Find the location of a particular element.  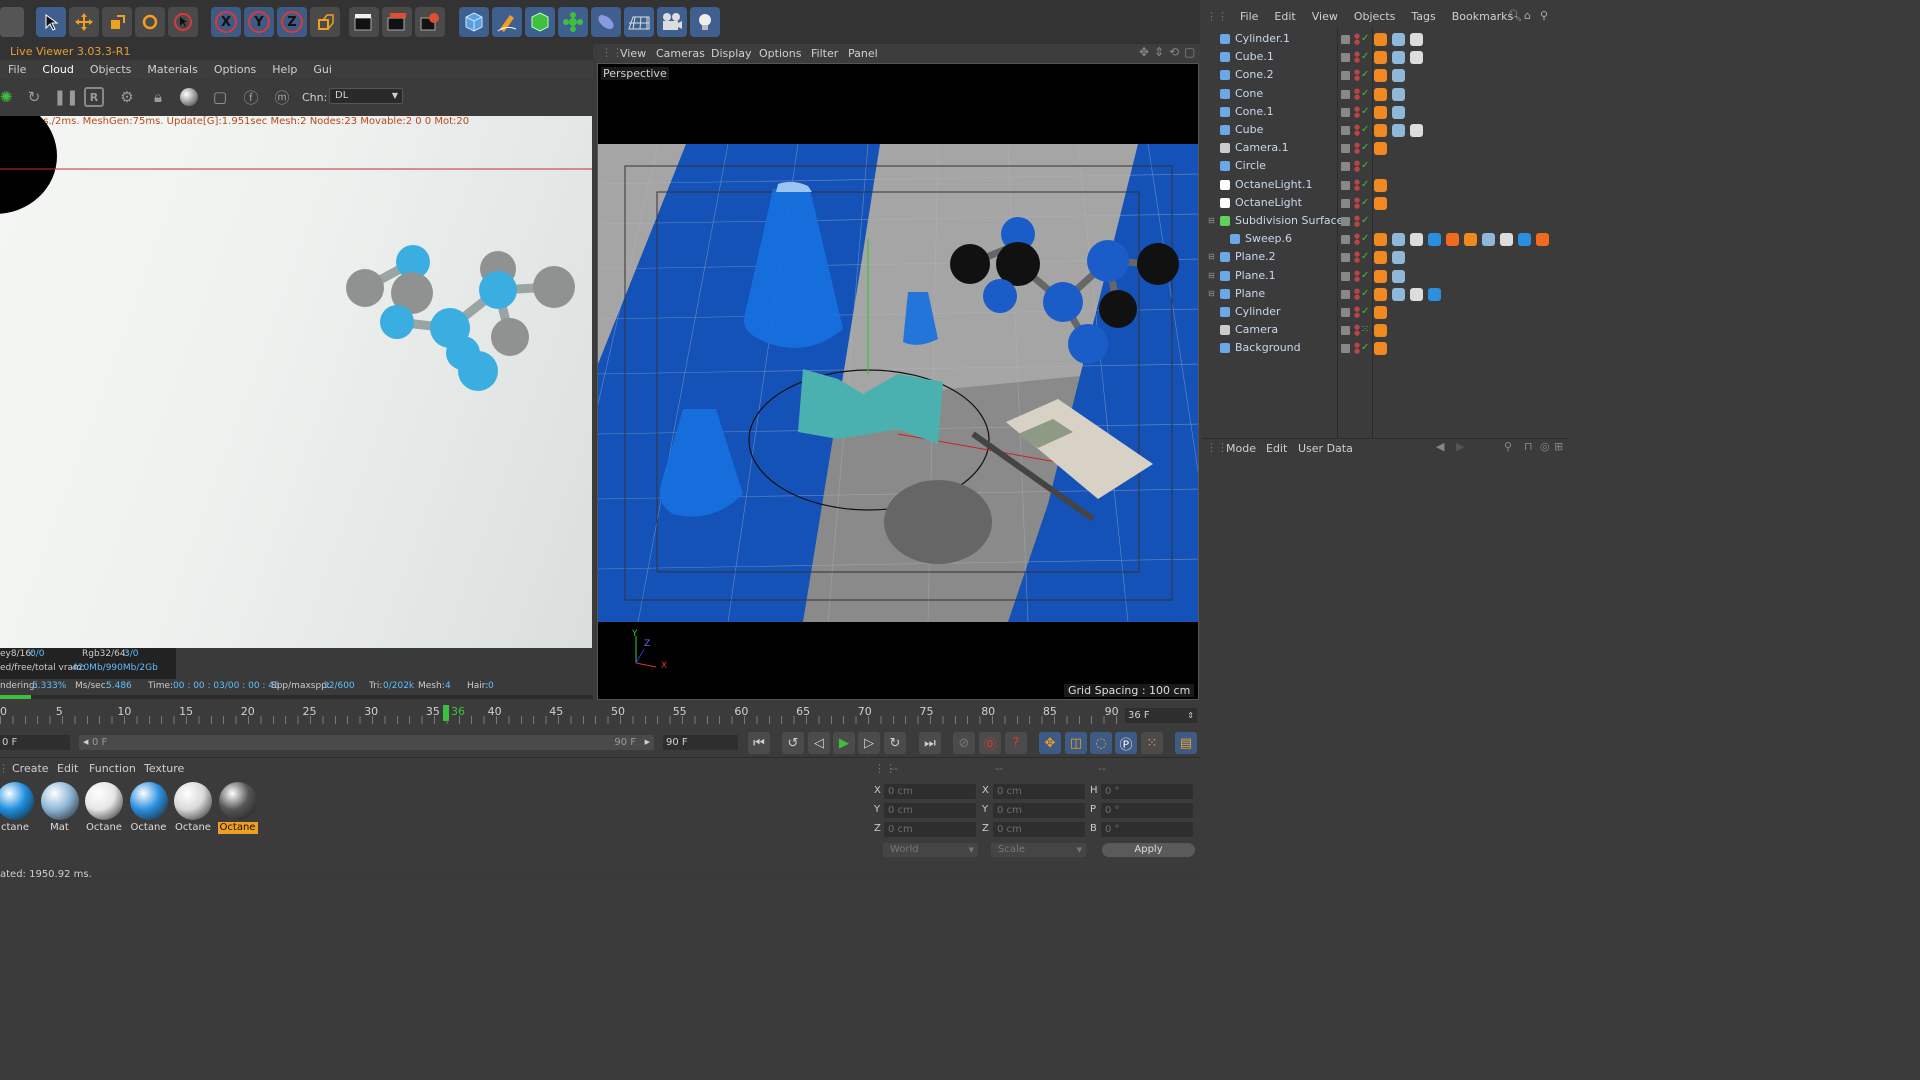

region-render-icon: R is located at coordinates (94, 97).